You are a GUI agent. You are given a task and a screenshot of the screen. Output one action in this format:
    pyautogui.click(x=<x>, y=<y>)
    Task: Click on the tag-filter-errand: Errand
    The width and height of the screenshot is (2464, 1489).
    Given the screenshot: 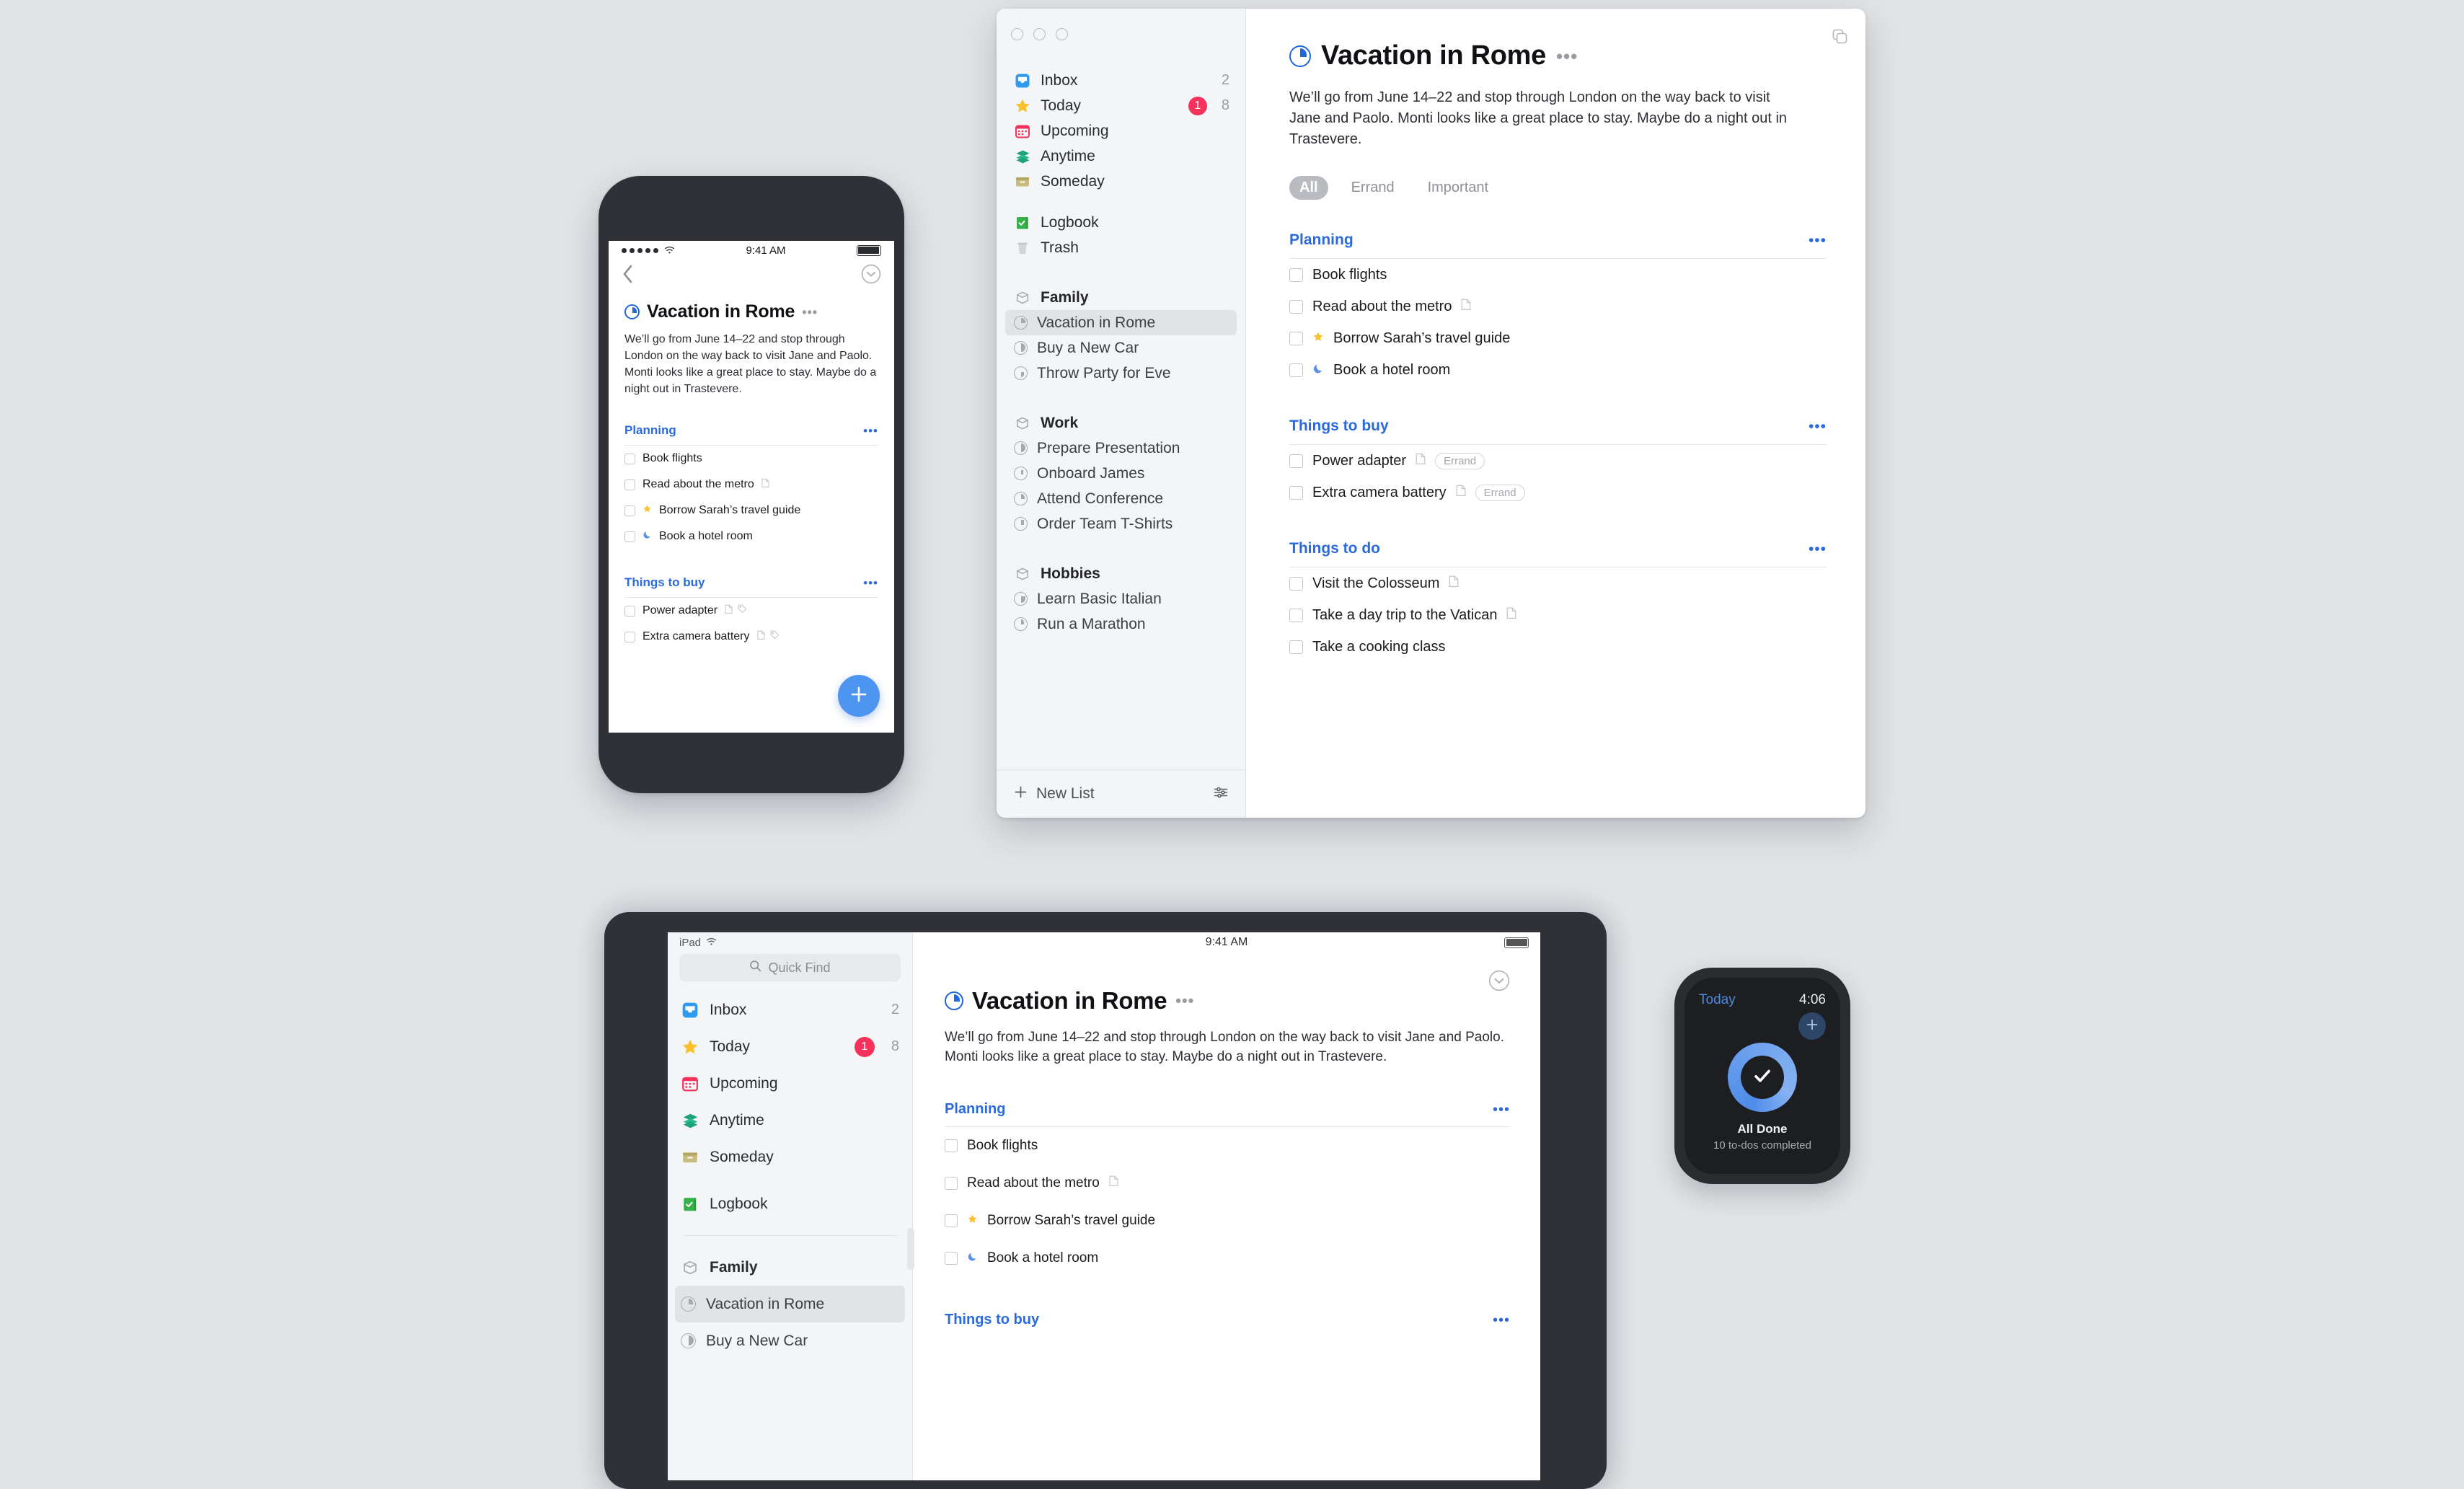 What is the action you would take?
    pyautogui.click(x=1373, y=188)
    